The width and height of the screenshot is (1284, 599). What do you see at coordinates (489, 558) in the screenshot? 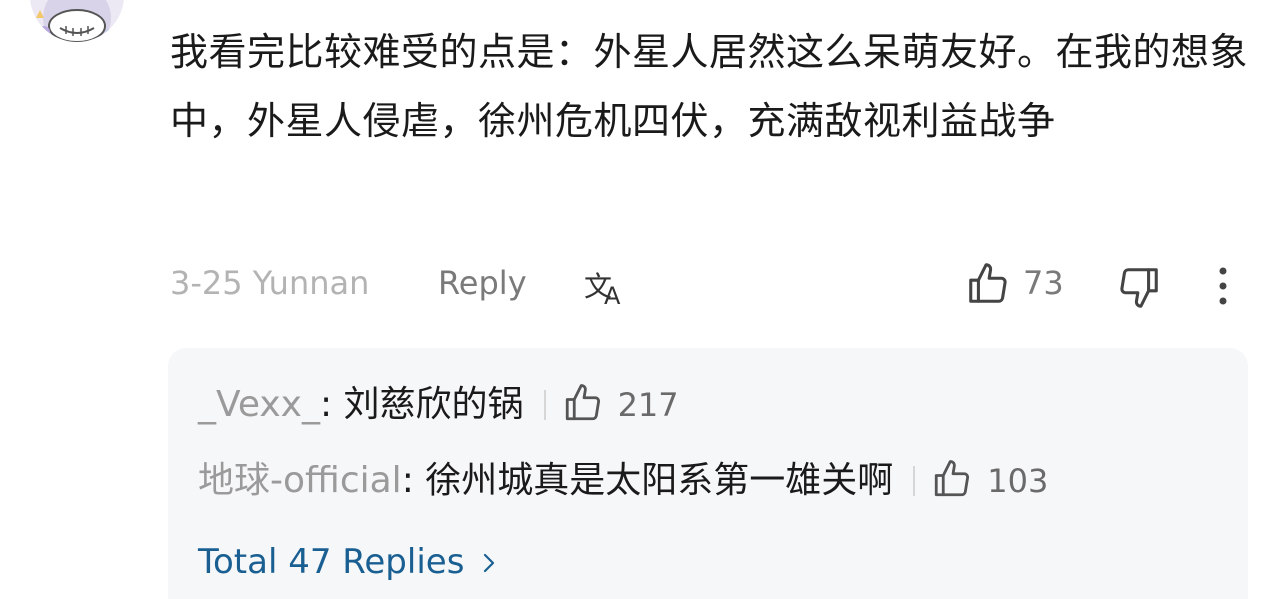
I see `chevron-right-icon` at bounding box center [489, 558].